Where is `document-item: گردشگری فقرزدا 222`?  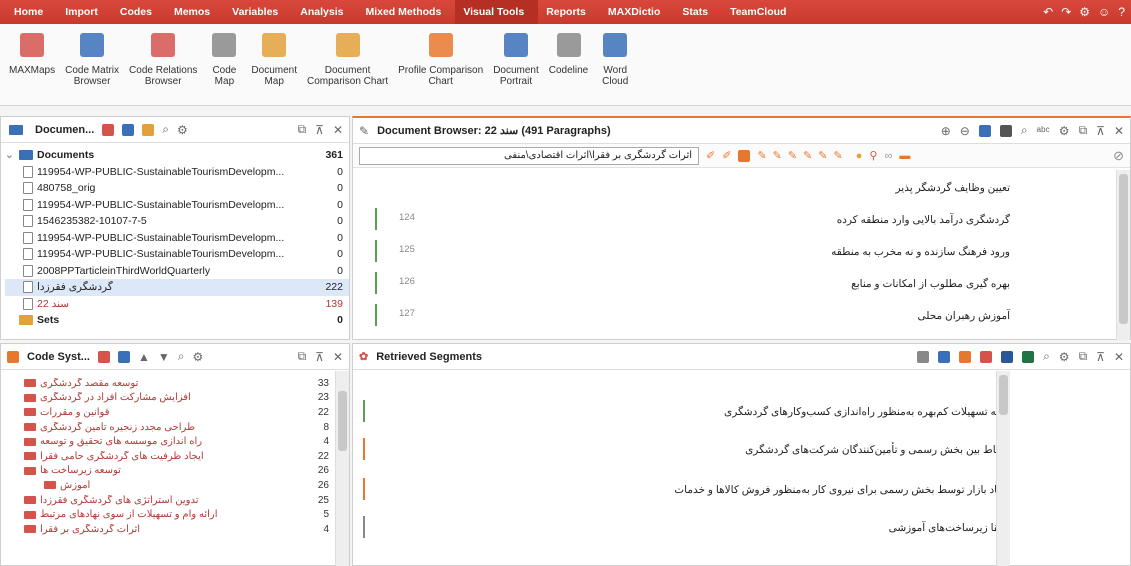
document-item: گردشگری فقرزدا 222 is located at coordinates (177, 287).